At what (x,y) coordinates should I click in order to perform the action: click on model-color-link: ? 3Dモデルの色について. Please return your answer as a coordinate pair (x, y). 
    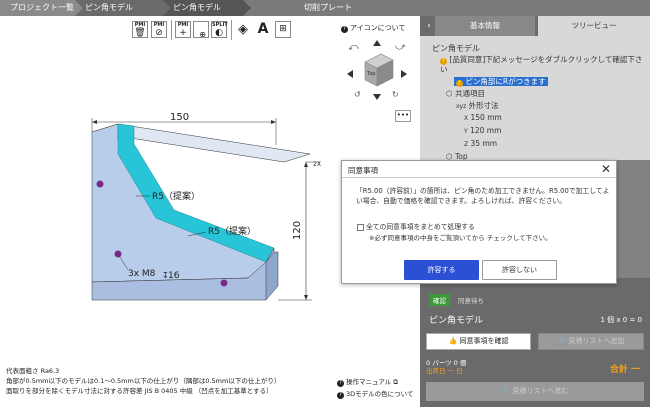
    Looking at the image, I should click on (375, 394).